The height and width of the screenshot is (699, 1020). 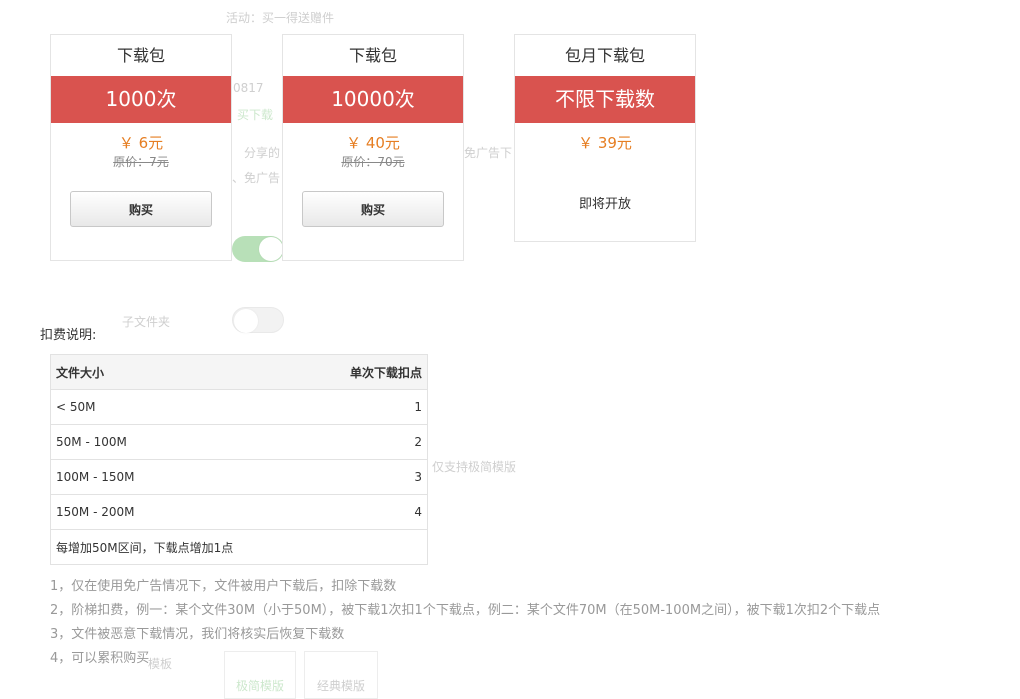 I want to click on package-original-price: 原价：7元, so click(x=141, y=162).